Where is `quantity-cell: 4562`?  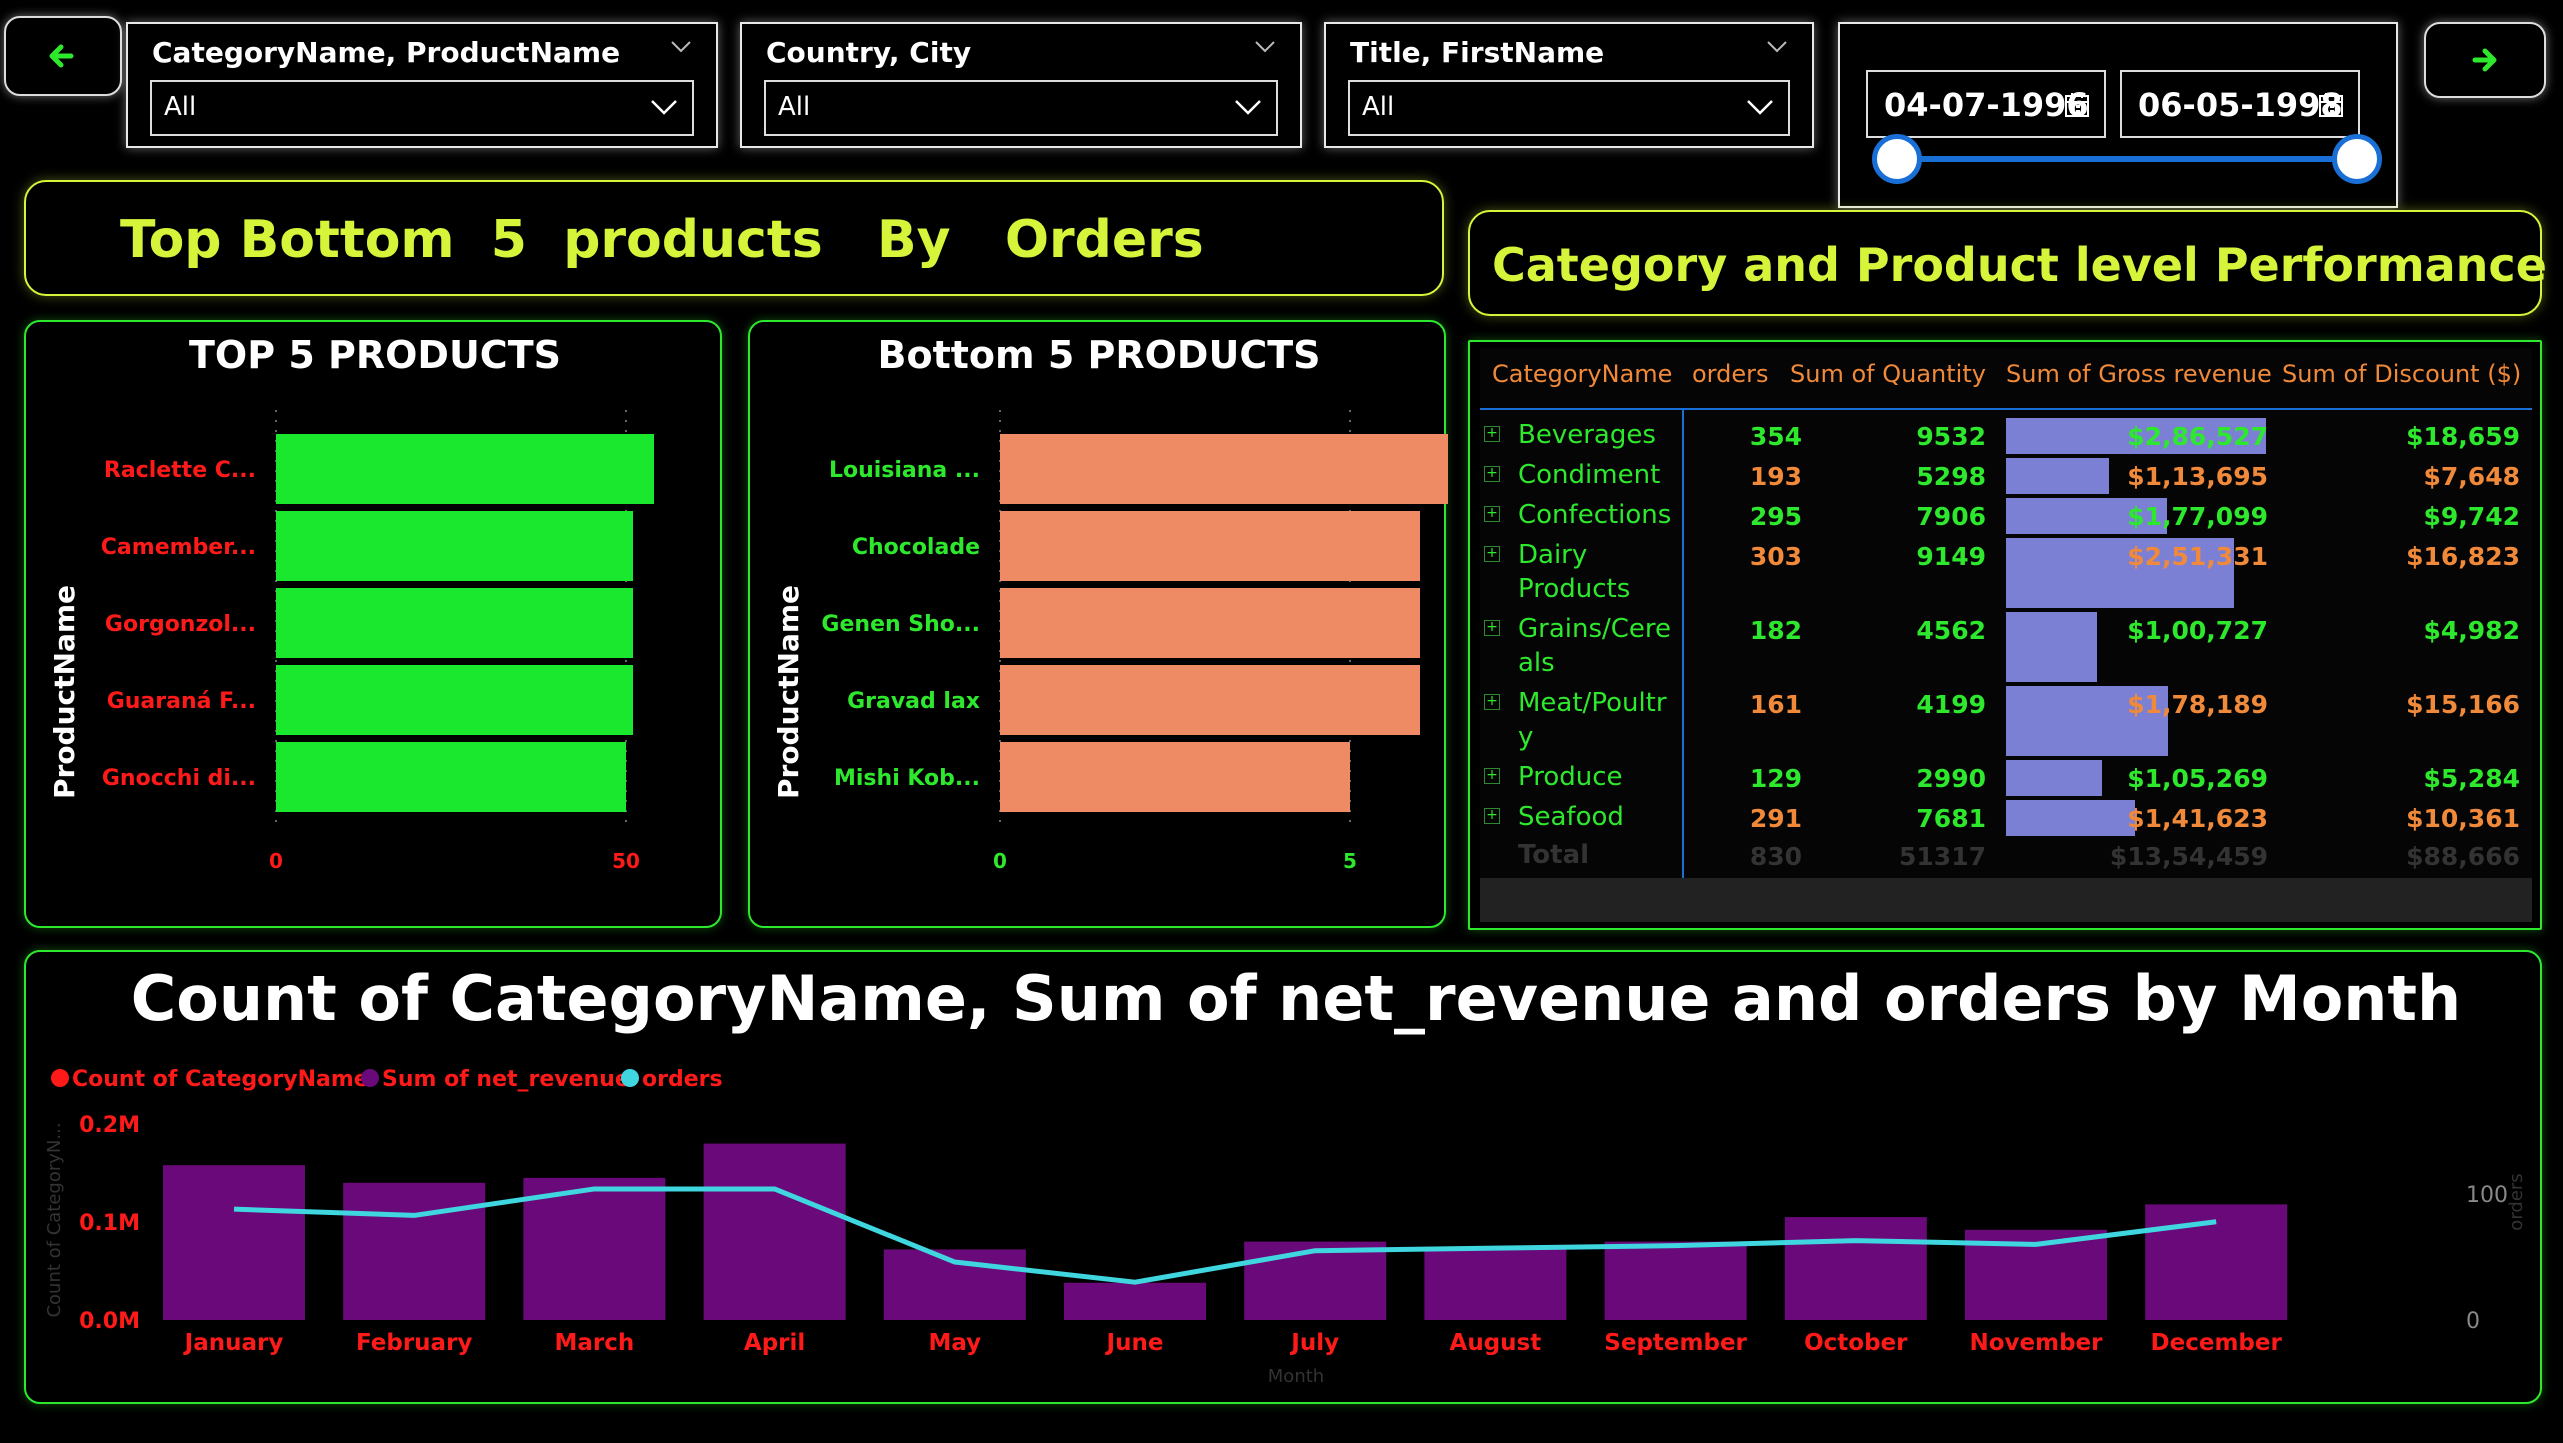
quantity-cell: 4562 is located at coordinates (1951, 630).